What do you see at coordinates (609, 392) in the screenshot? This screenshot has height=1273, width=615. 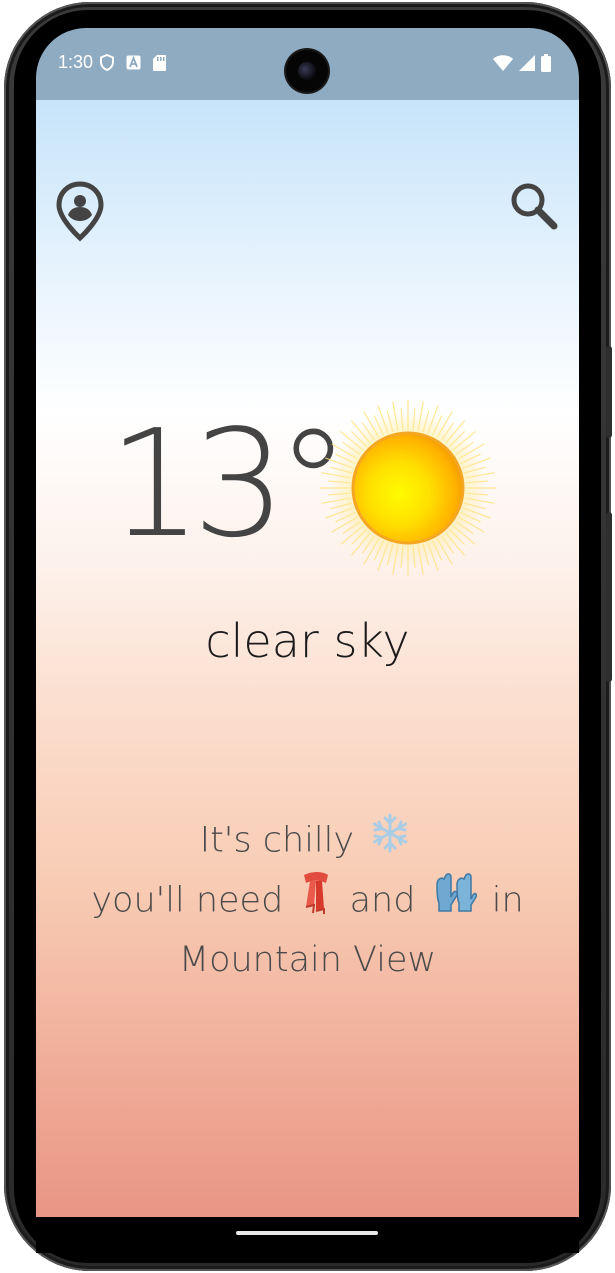 I see `volume-button` at bounding box center [609, 392].